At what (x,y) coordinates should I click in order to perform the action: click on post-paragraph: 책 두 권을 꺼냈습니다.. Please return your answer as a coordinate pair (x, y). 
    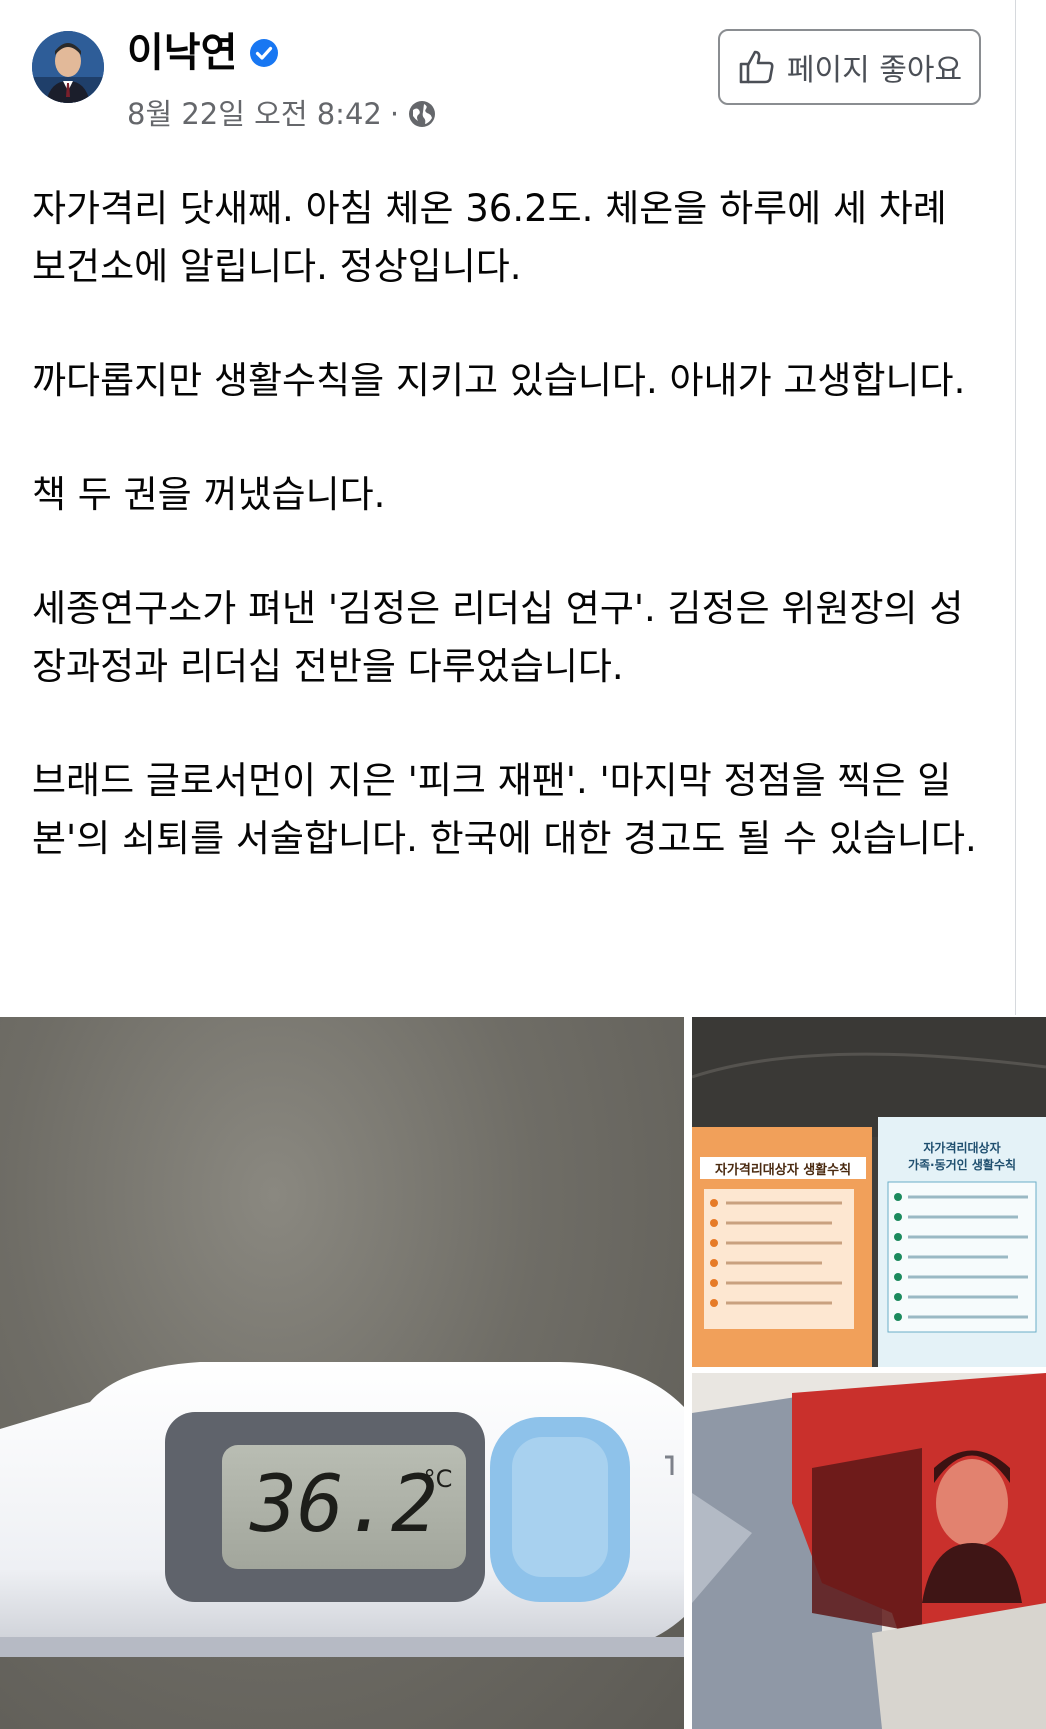
    Looking at the image, I should click on (209, 494).